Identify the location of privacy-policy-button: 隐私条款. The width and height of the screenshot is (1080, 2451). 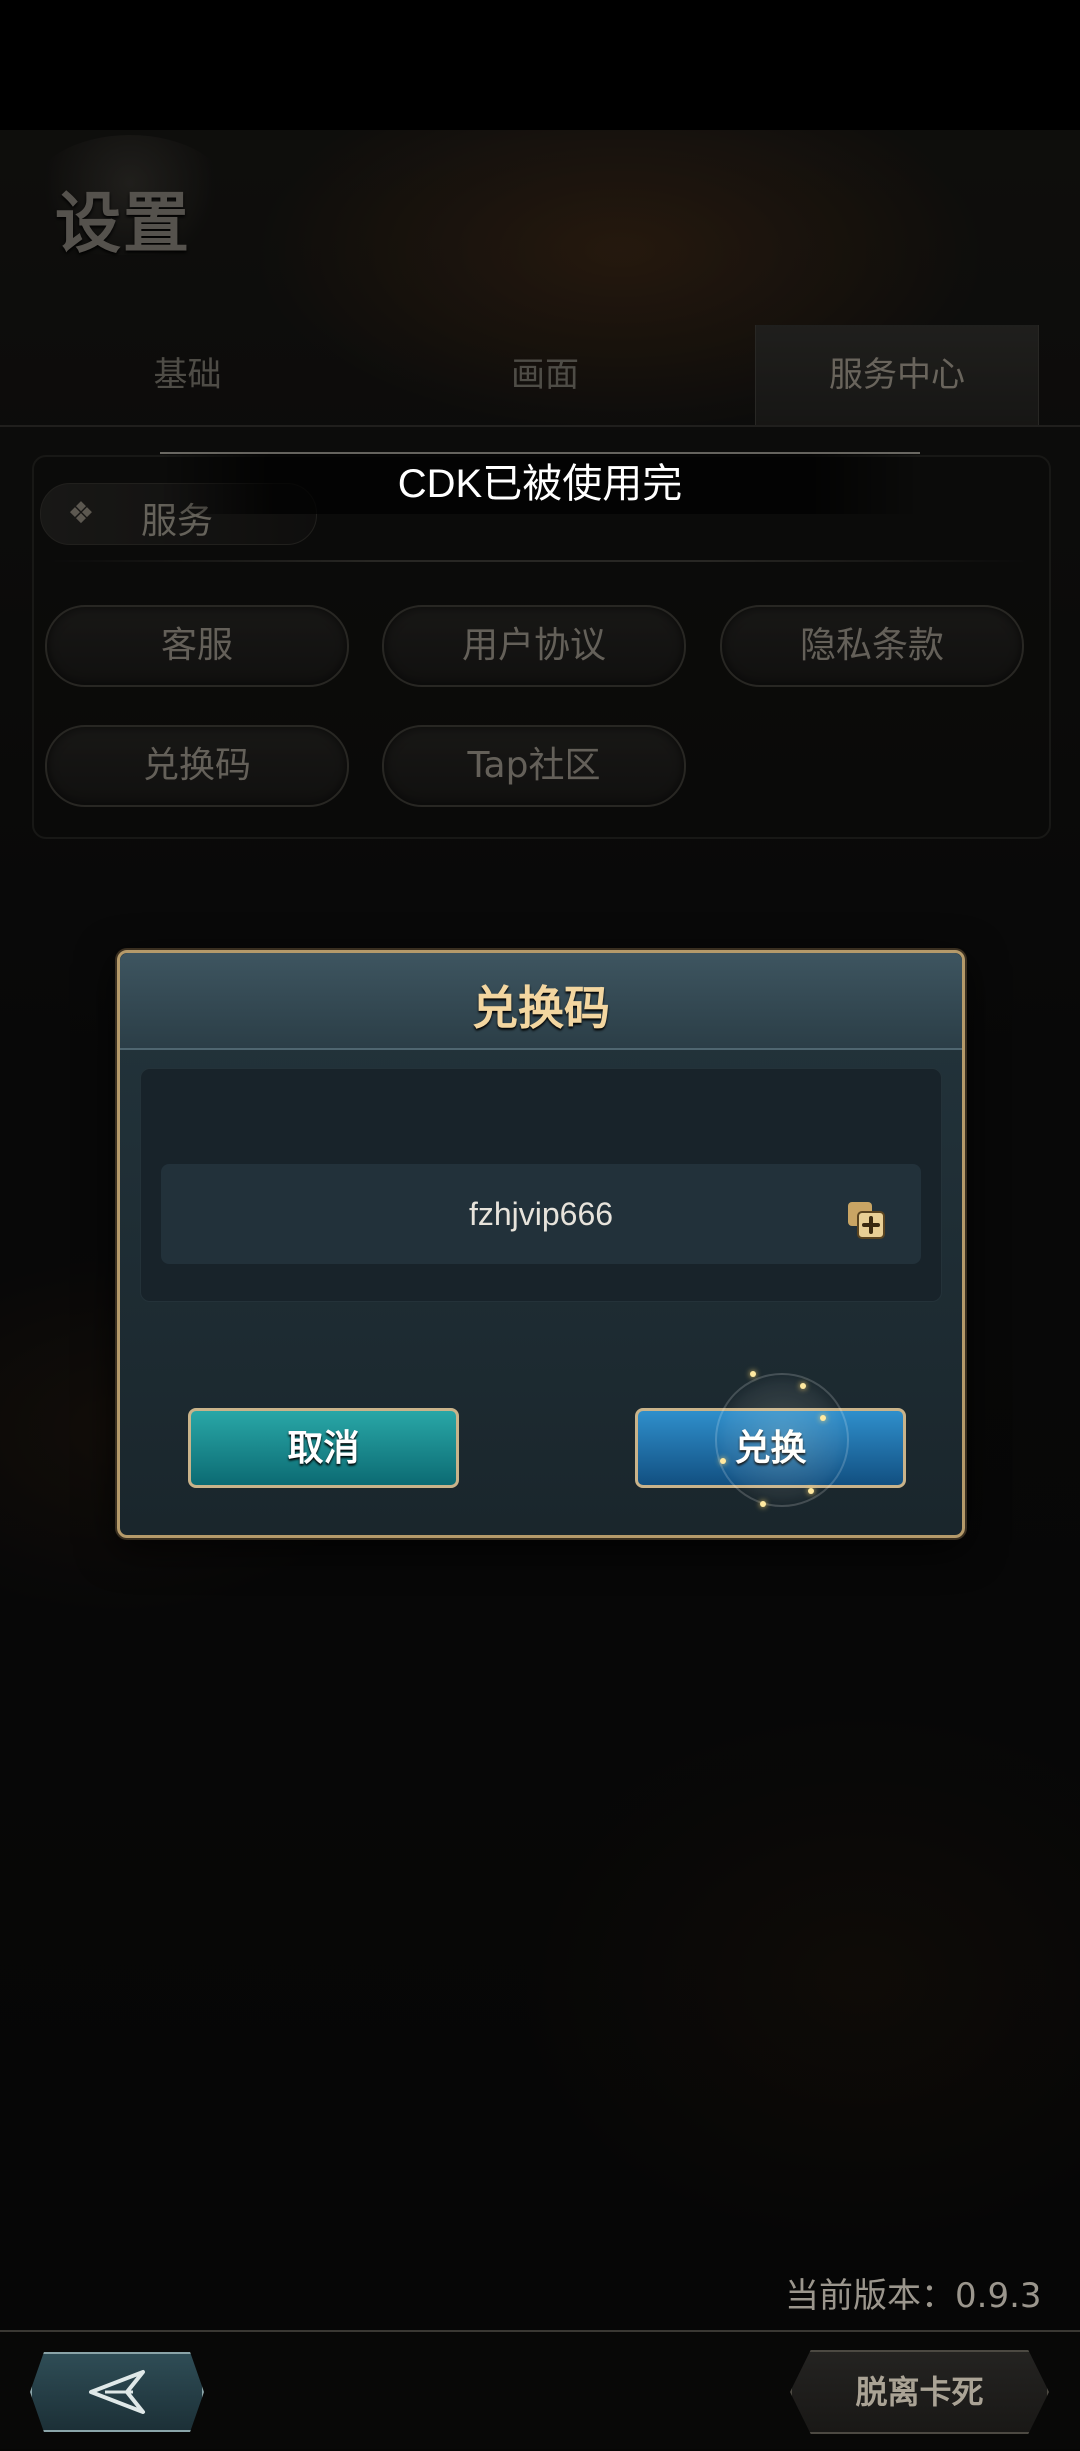
(872, 646).